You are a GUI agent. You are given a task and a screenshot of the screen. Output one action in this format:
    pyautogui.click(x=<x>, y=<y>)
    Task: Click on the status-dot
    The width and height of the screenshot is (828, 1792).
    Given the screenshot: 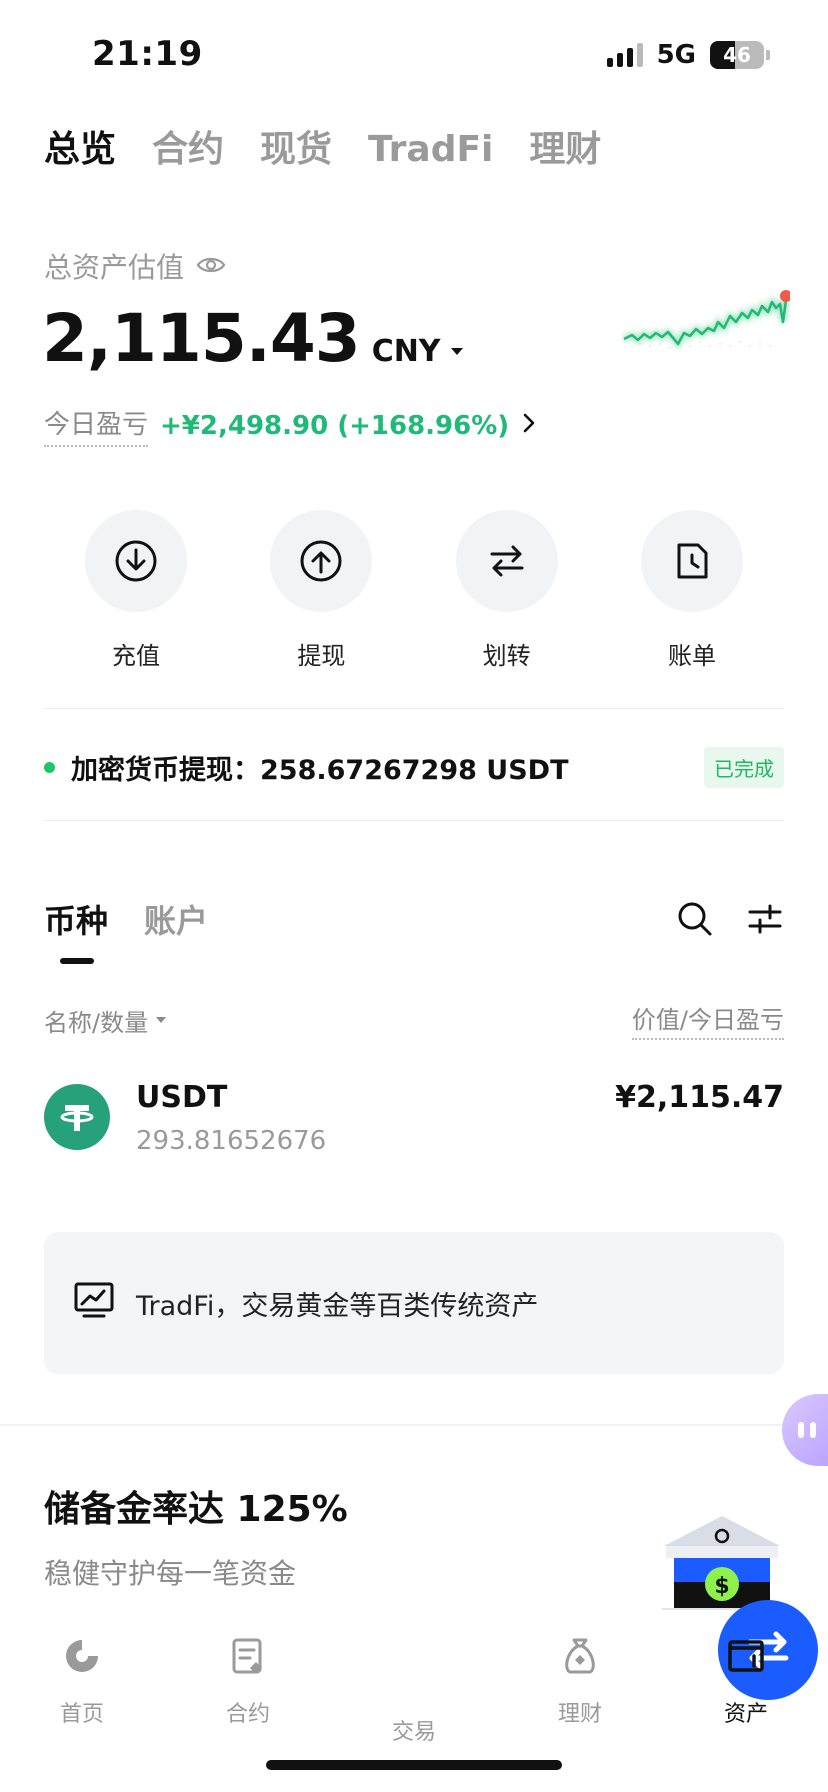 What is the action you would take?
    pyautogui.click(x=49, y=767)
    